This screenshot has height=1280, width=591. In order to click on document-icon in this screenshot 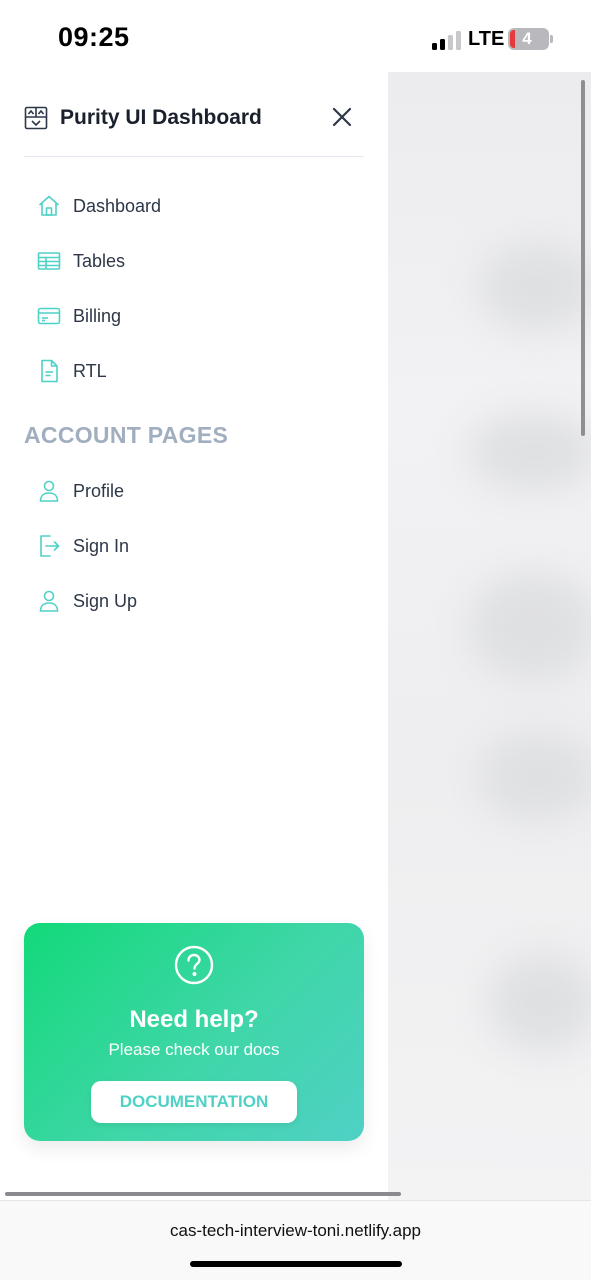, I will do `click(49, 371)`.